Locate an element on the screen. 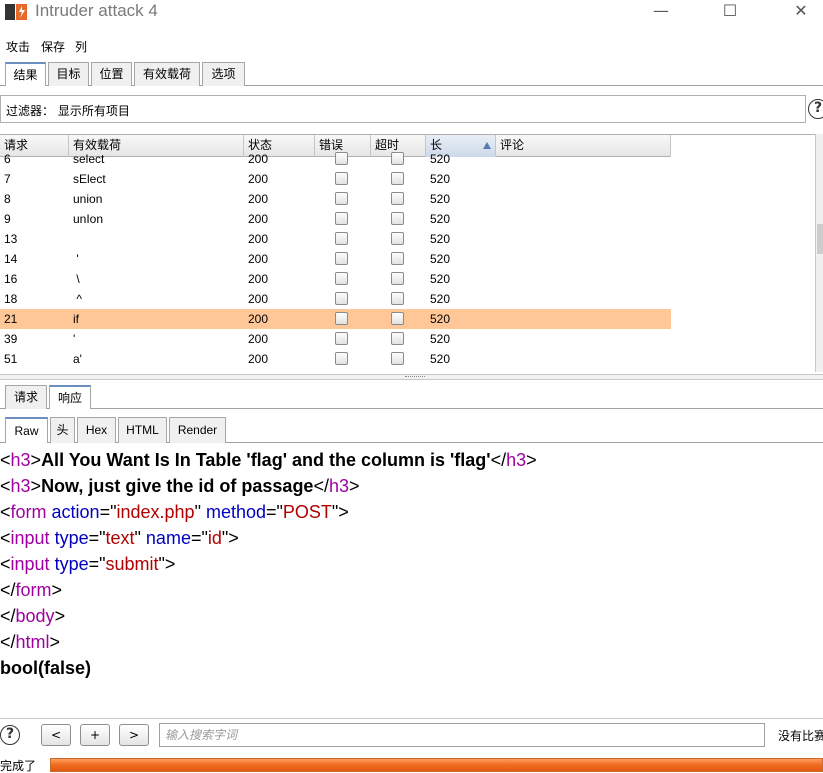 This screenshot has height=773, width=823. tab-render: Render is located at coordinates (197, 430).